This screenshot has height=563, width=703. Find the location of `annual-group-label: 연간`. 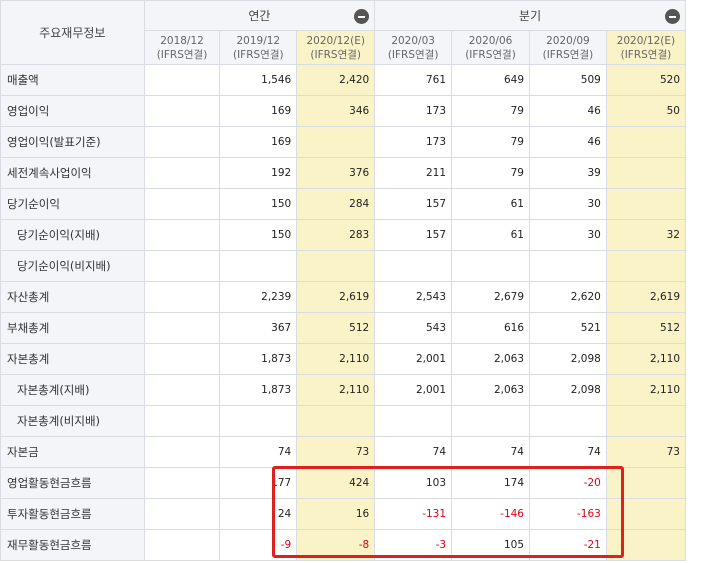

annual-group-label: 연간 is located at coordinates (259, 16).